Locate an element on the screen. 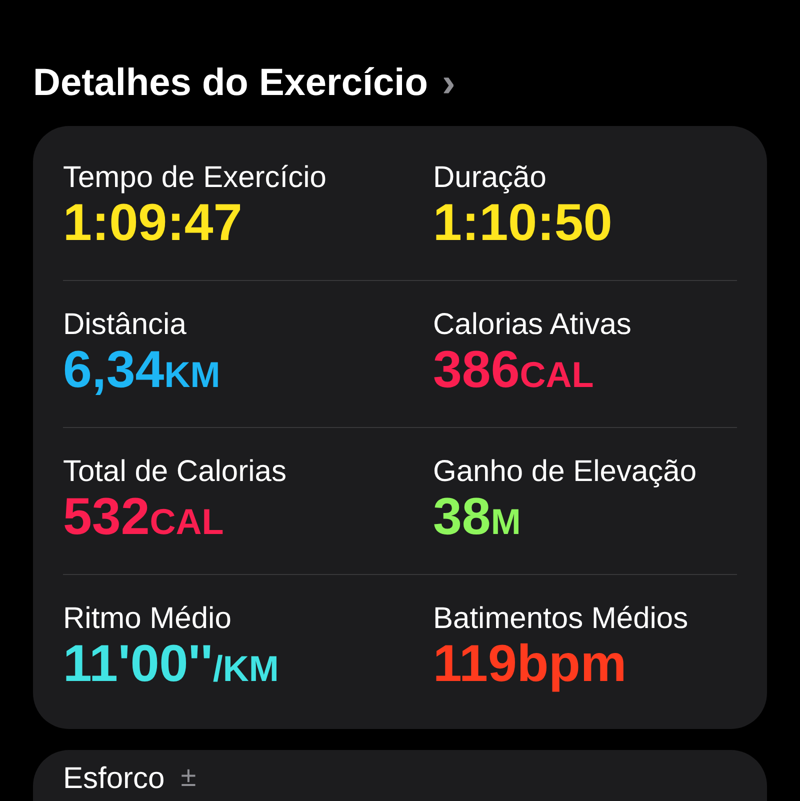  section-title: Detalhes do Exercício is located at coordinates (230, 83).